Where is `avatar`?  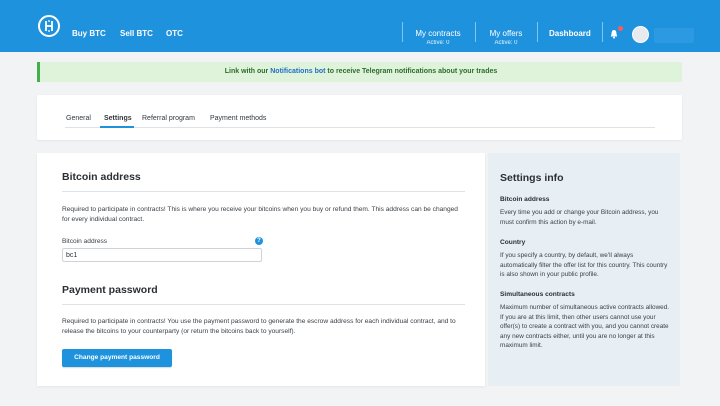 avatar is located at coordinates (640, 34).